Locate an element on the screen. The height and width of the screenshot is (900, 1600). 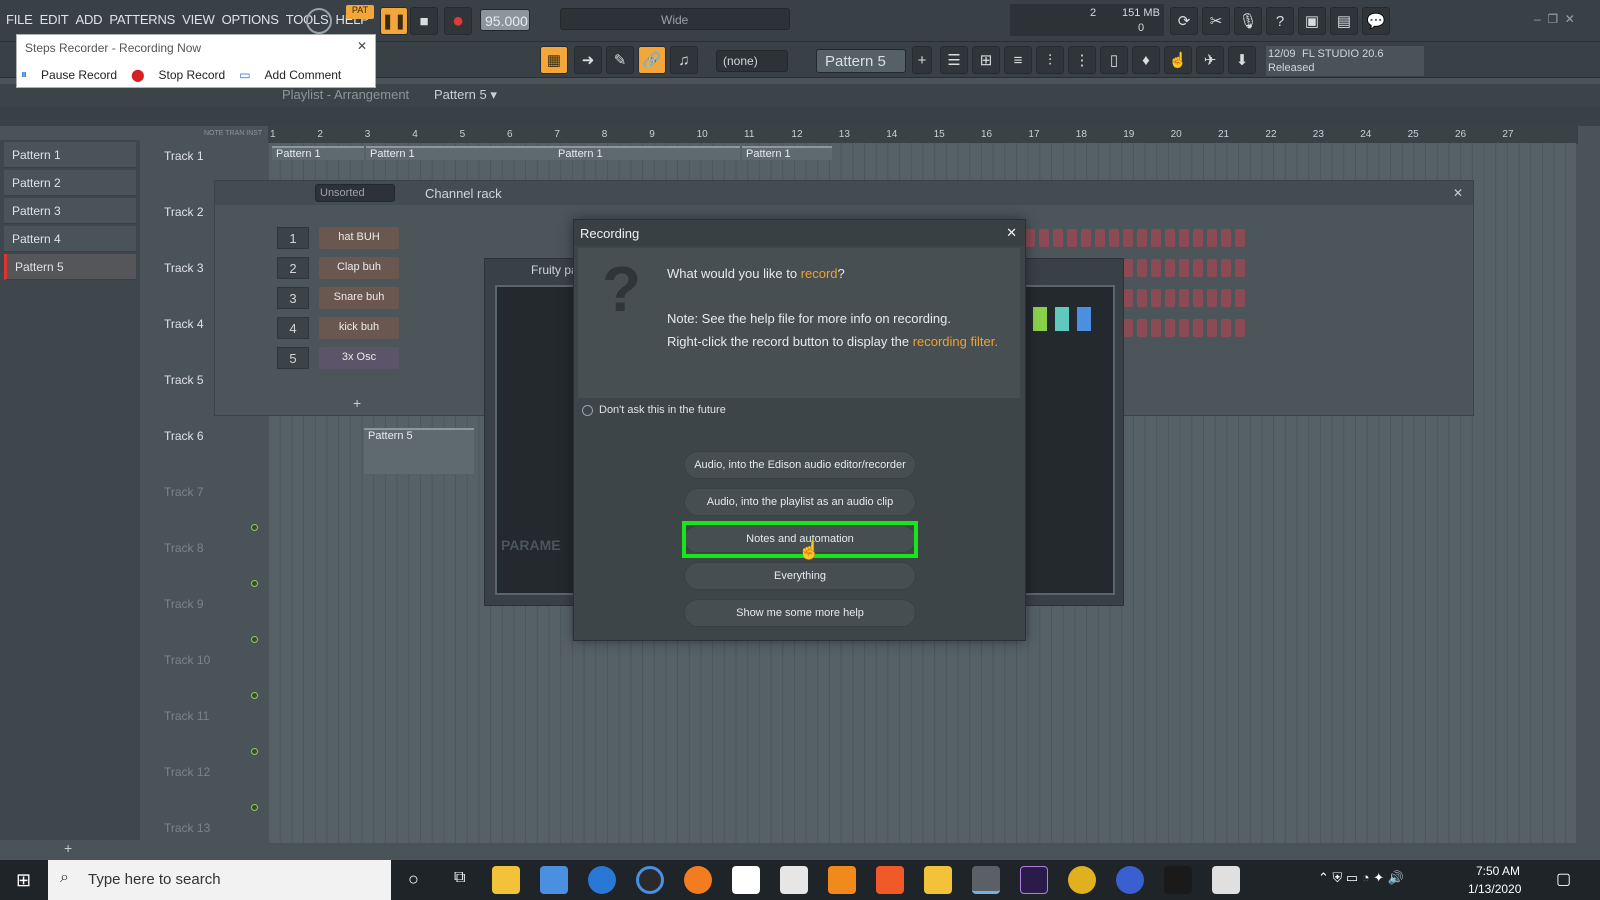
pattern-item: Pattern 2 is located at coordinates (70, 183).